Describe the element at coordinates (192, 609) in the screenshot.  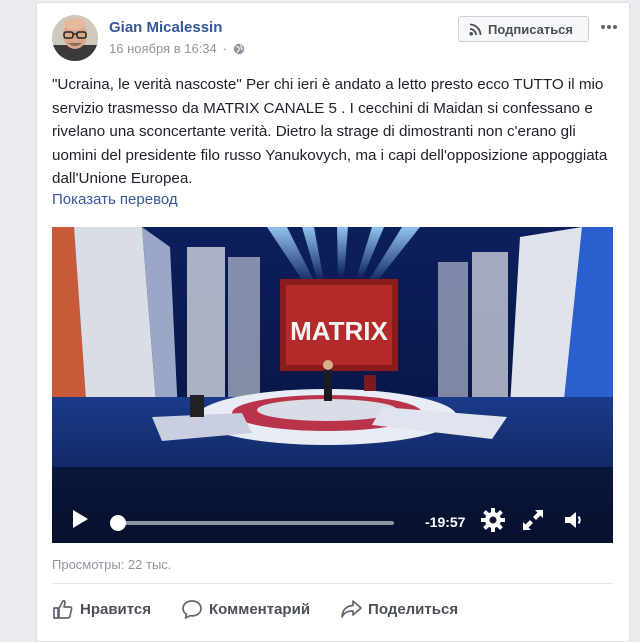
I see `comment-icon` at that location.